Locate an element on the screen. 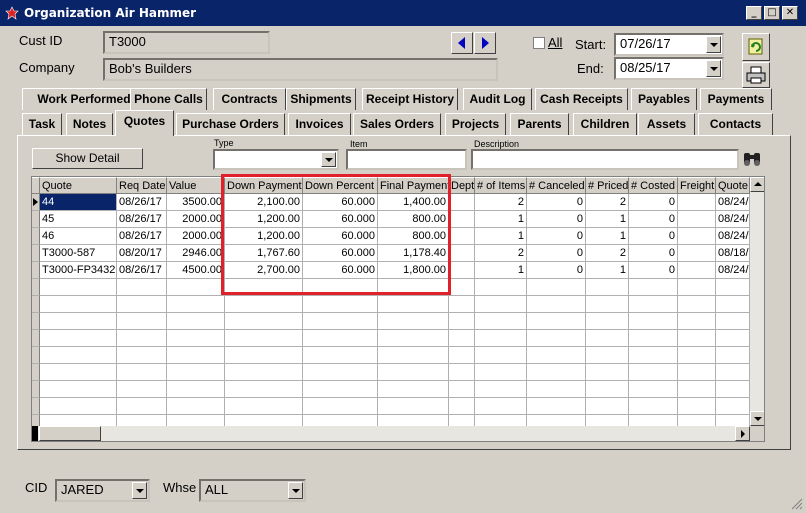 The image size is (806, 513). end-date-dropdown is located at coordinates (713, 68).